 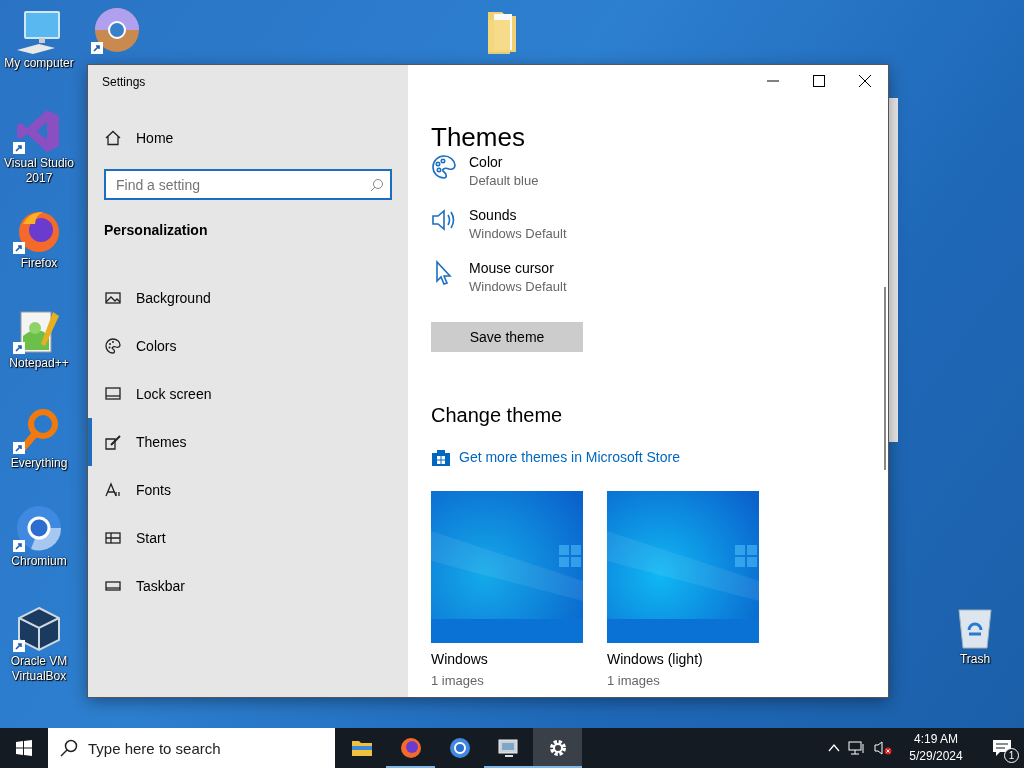 What do you see at coordinates (497, 415) in the screenshot?
I see `section-heading: Change theme` at bounding box center [497, 415].